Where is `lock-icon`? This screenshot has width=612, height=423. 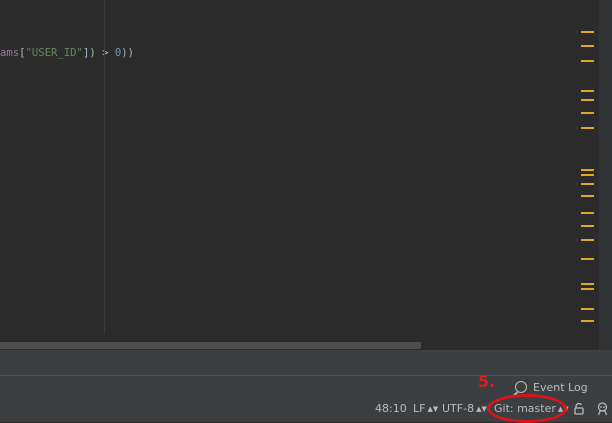
lock-icon is located at coordinates (579, 408).